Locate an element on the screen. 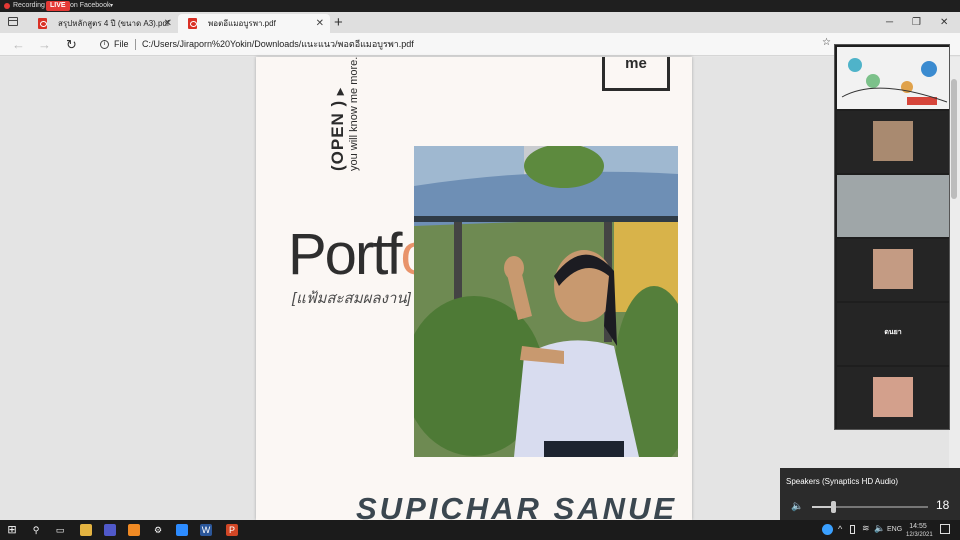  word-icon: W is located at coordinates (206, 530).